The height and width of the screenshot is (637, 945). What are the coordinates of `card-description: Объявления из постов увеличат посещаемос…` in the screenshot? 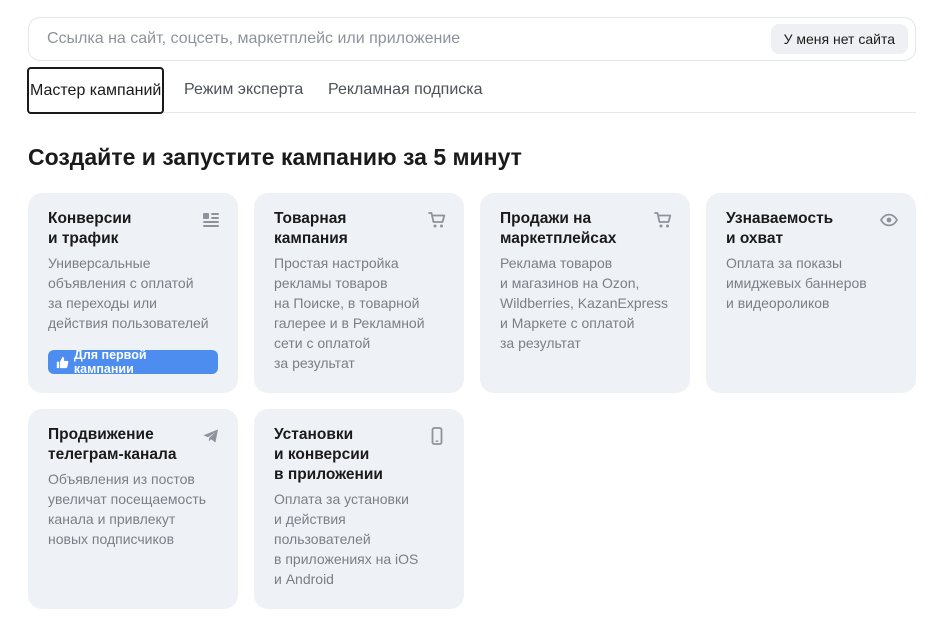 It's located at (127, 509).